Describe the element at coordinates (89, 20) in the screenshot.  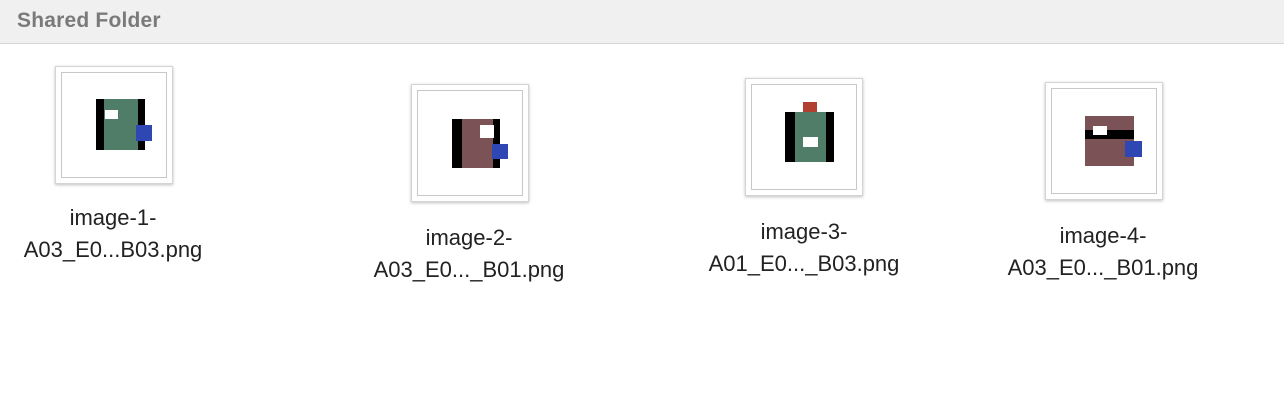
I see `window-title: Shared Folder` at that location.